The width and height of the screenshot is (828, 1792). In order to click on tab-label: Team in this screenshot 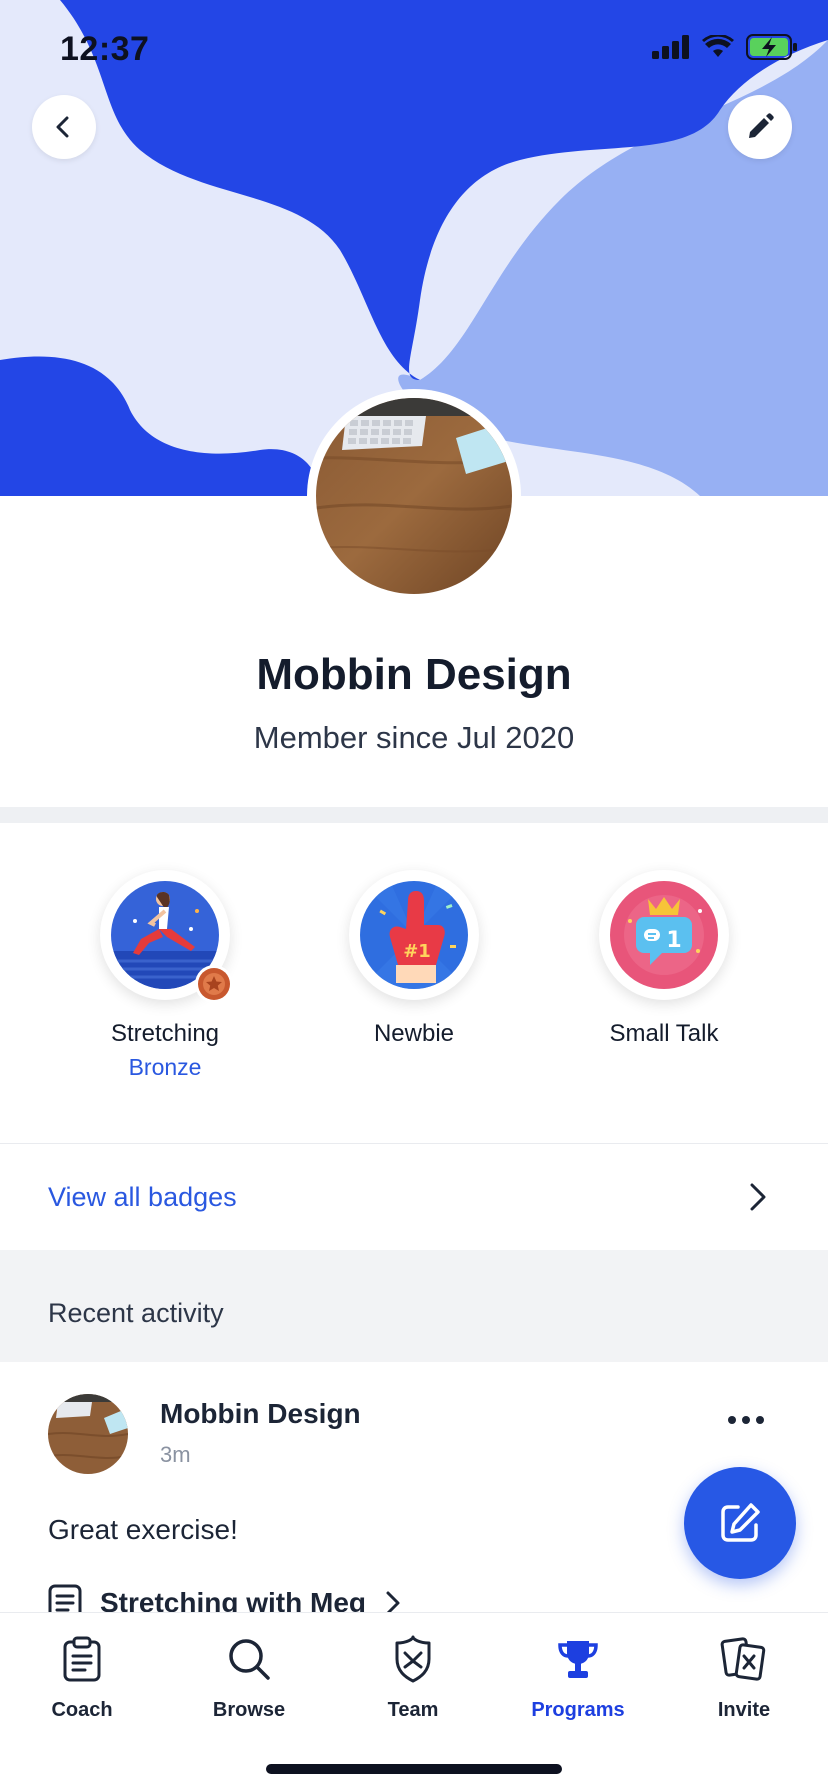, I will do `click(413, 1710)`.